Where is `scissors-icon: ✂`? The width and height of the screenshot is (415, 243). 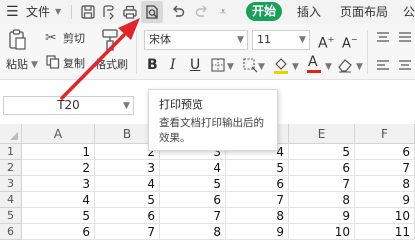
scissors-icon: ✂ is located at coordinates (51, 38).